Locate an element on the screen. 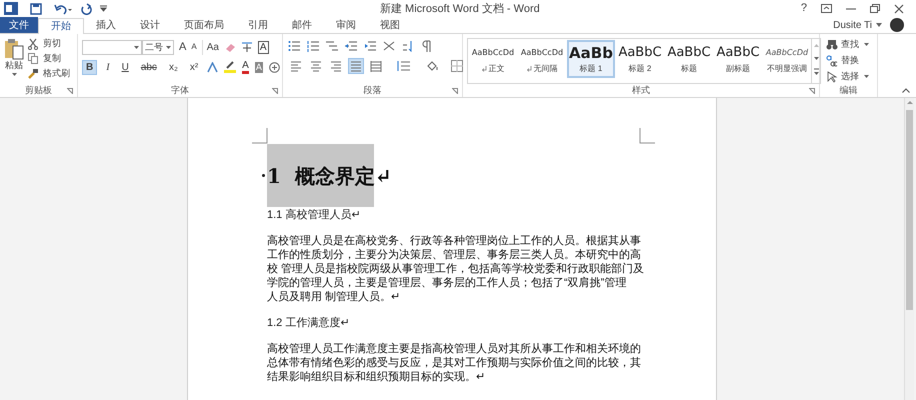  character-border-button: A is located at coordinates (263, 47).